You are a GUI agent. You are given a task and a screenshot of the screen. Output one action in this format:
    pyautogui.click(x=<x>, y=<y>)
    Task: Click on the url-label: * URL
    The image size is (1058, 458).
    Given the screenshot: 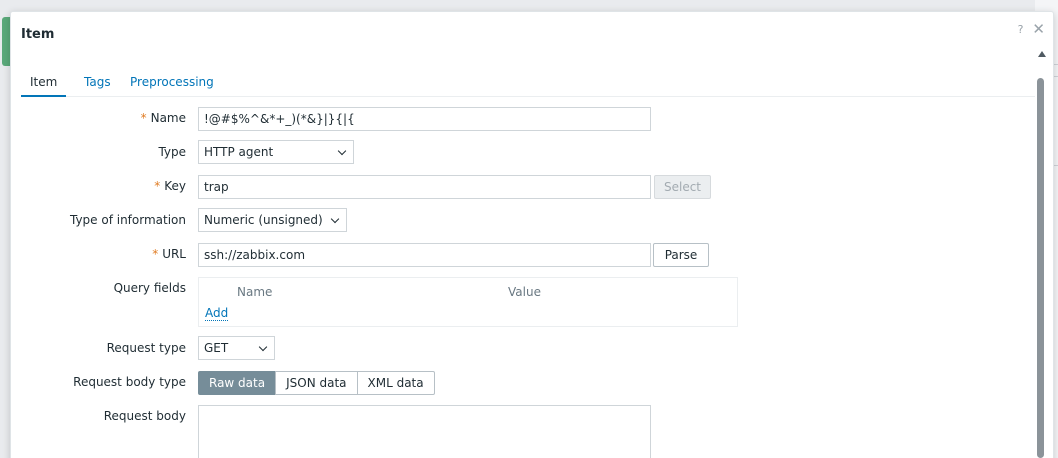 What is the action you would take?
    pyautogui.click(x=169, y=254)
    